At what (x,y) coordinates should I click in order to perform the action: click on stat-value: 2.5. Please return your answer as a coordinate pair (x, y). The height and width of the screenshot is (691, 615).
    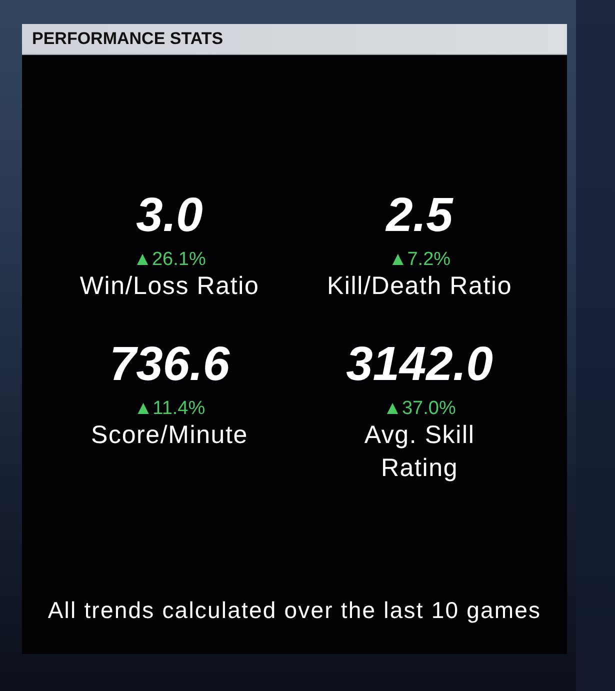
    Looking at the image, I should click on (419, 216).